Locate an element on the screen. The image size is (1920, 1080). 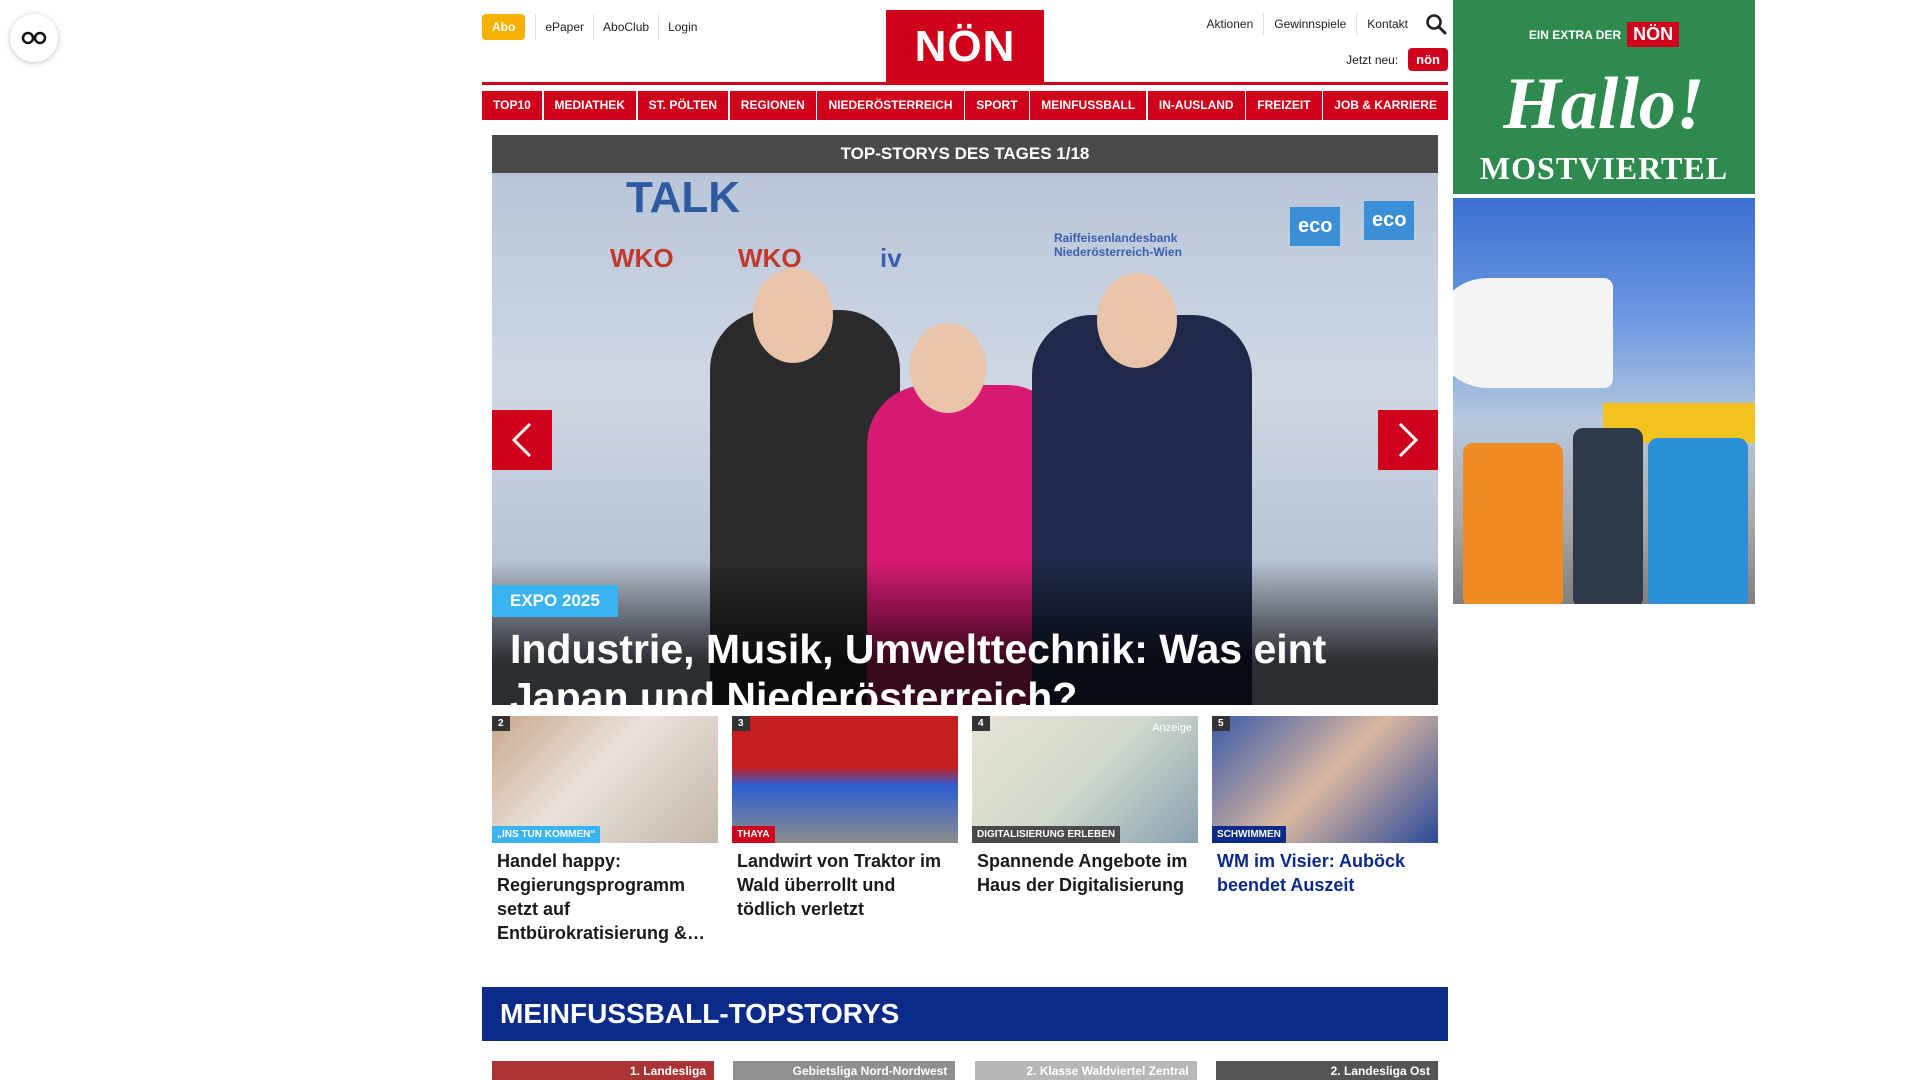
slider-next-button is located at coordinates (1408, 440).